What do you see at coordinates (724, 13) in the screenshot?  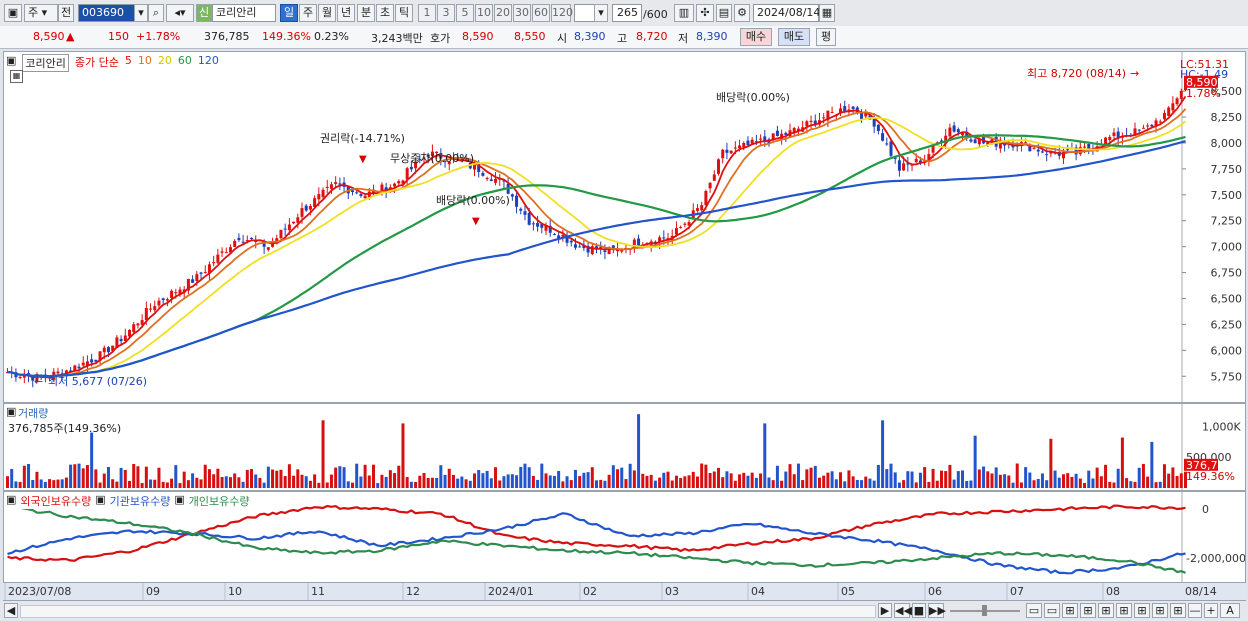 I see `save-icon: ▤` at bounding box center [724, 13].